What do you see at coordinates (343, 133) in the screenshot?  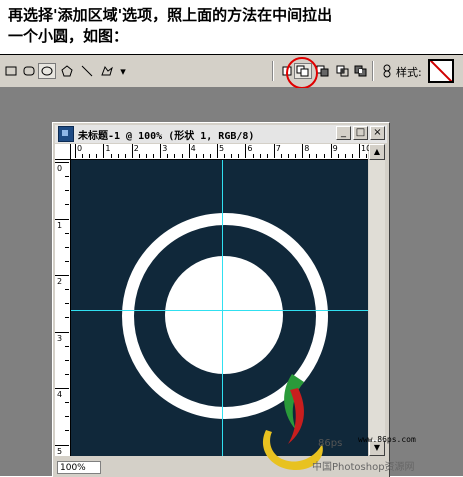 I see `minimize-button: _` at bounding box center [343, 133].